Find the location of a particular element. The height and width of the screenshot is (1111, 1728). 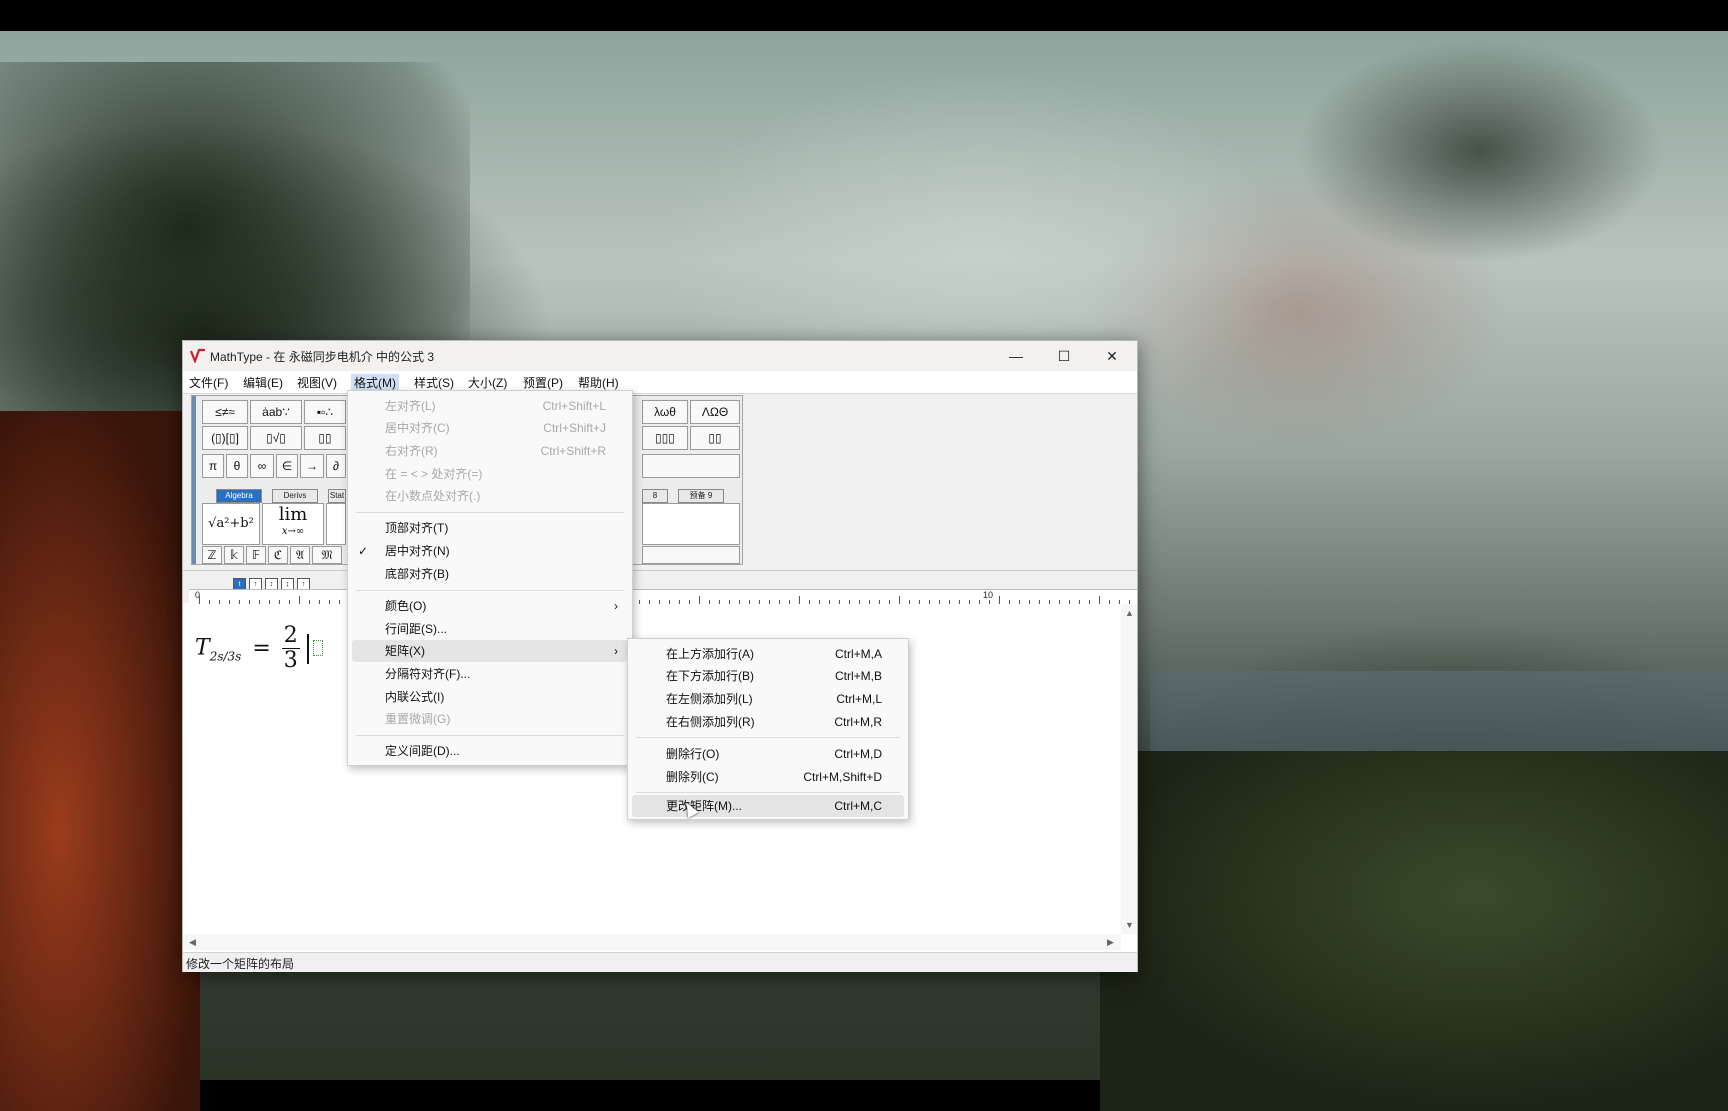

palette-grip is located at coordinates (194, 480).